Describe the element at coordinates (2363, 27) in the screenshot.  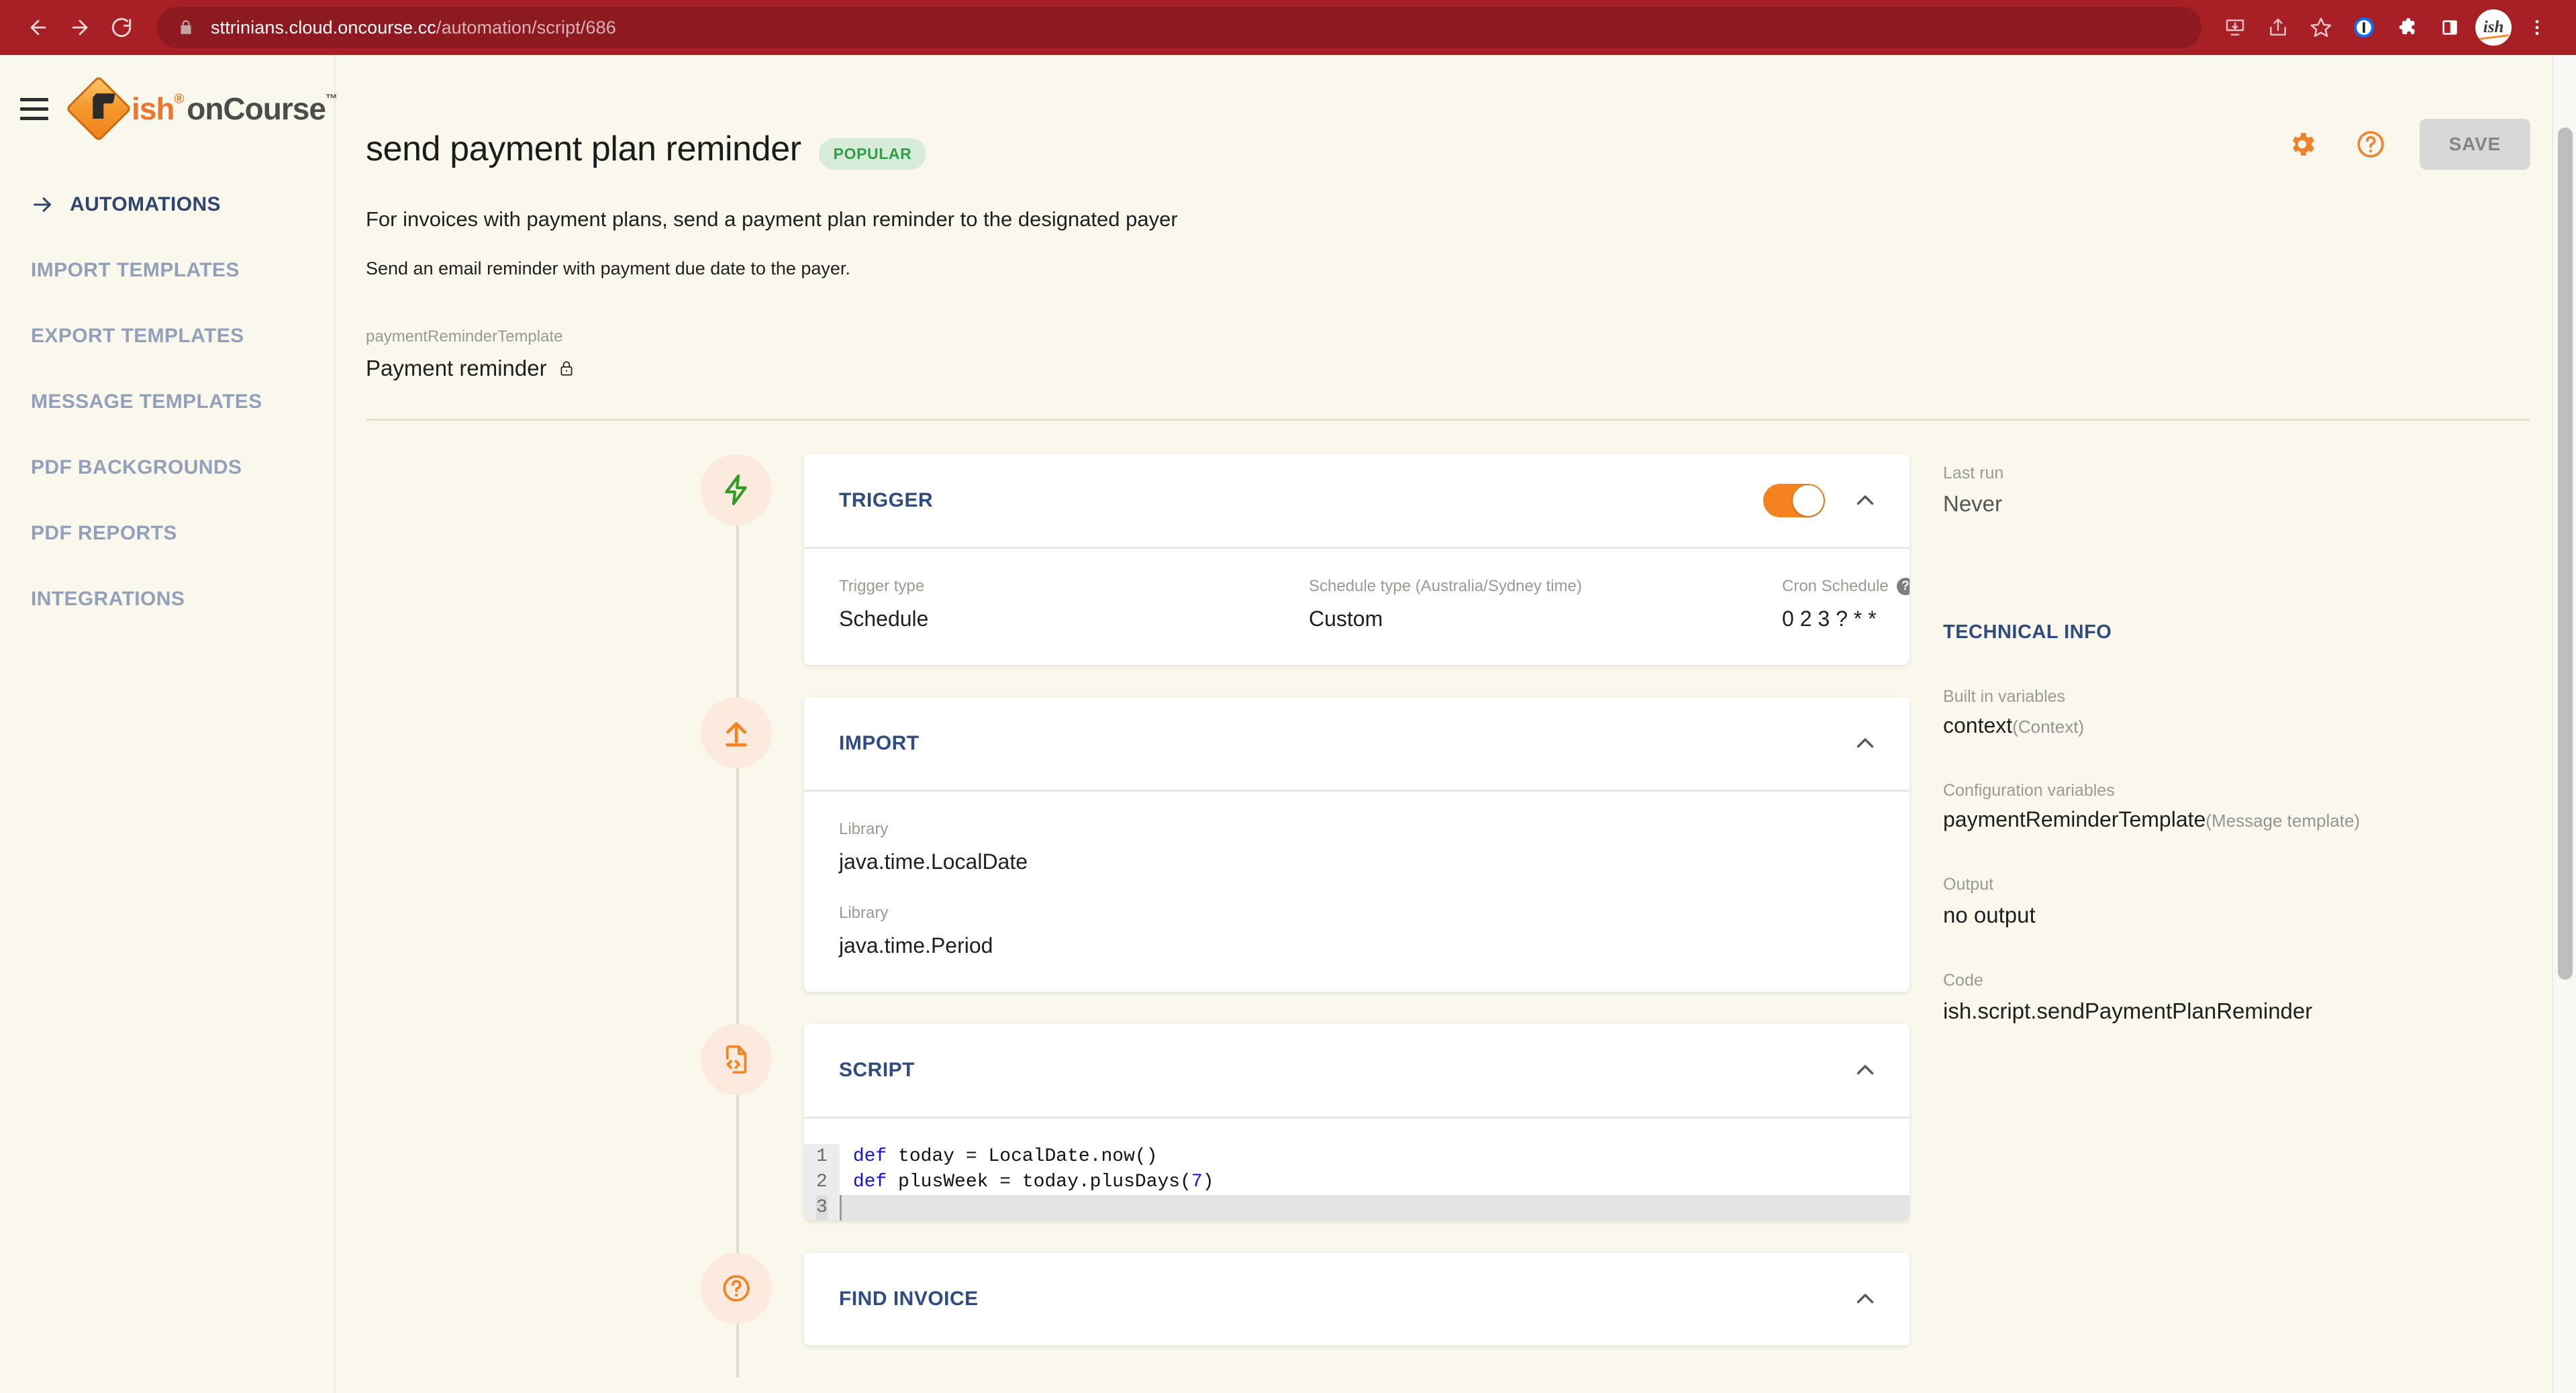
I see `onepassword-icon` at that location.